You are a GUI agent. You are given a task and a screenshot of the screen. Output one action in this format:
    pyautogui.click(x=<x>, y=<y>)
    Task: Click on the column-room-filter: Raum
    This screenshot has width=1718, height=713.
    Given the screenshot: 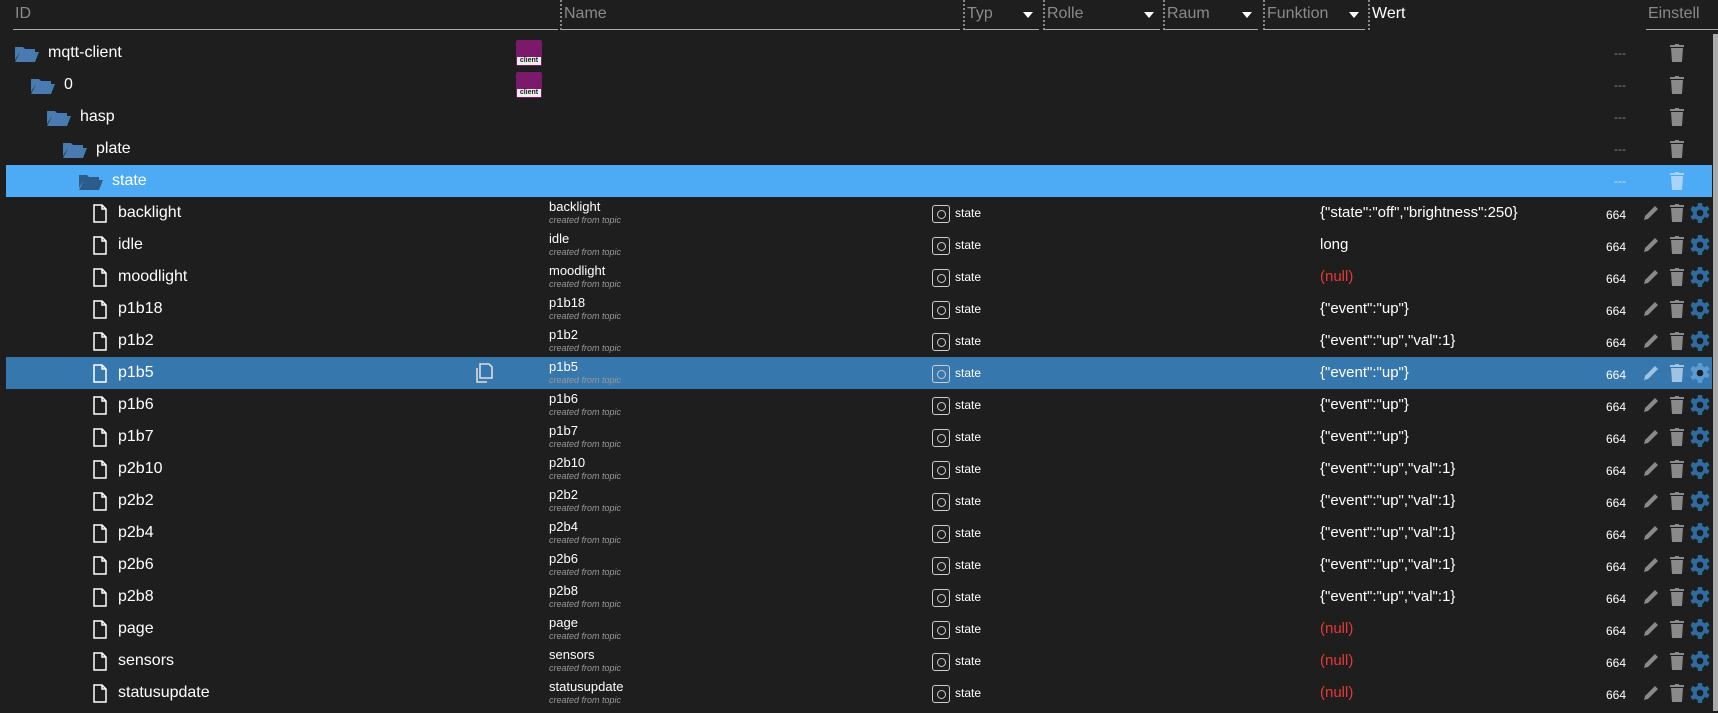 What is the action you would take?
    pyautogui.click(x=1210, y=15)
    